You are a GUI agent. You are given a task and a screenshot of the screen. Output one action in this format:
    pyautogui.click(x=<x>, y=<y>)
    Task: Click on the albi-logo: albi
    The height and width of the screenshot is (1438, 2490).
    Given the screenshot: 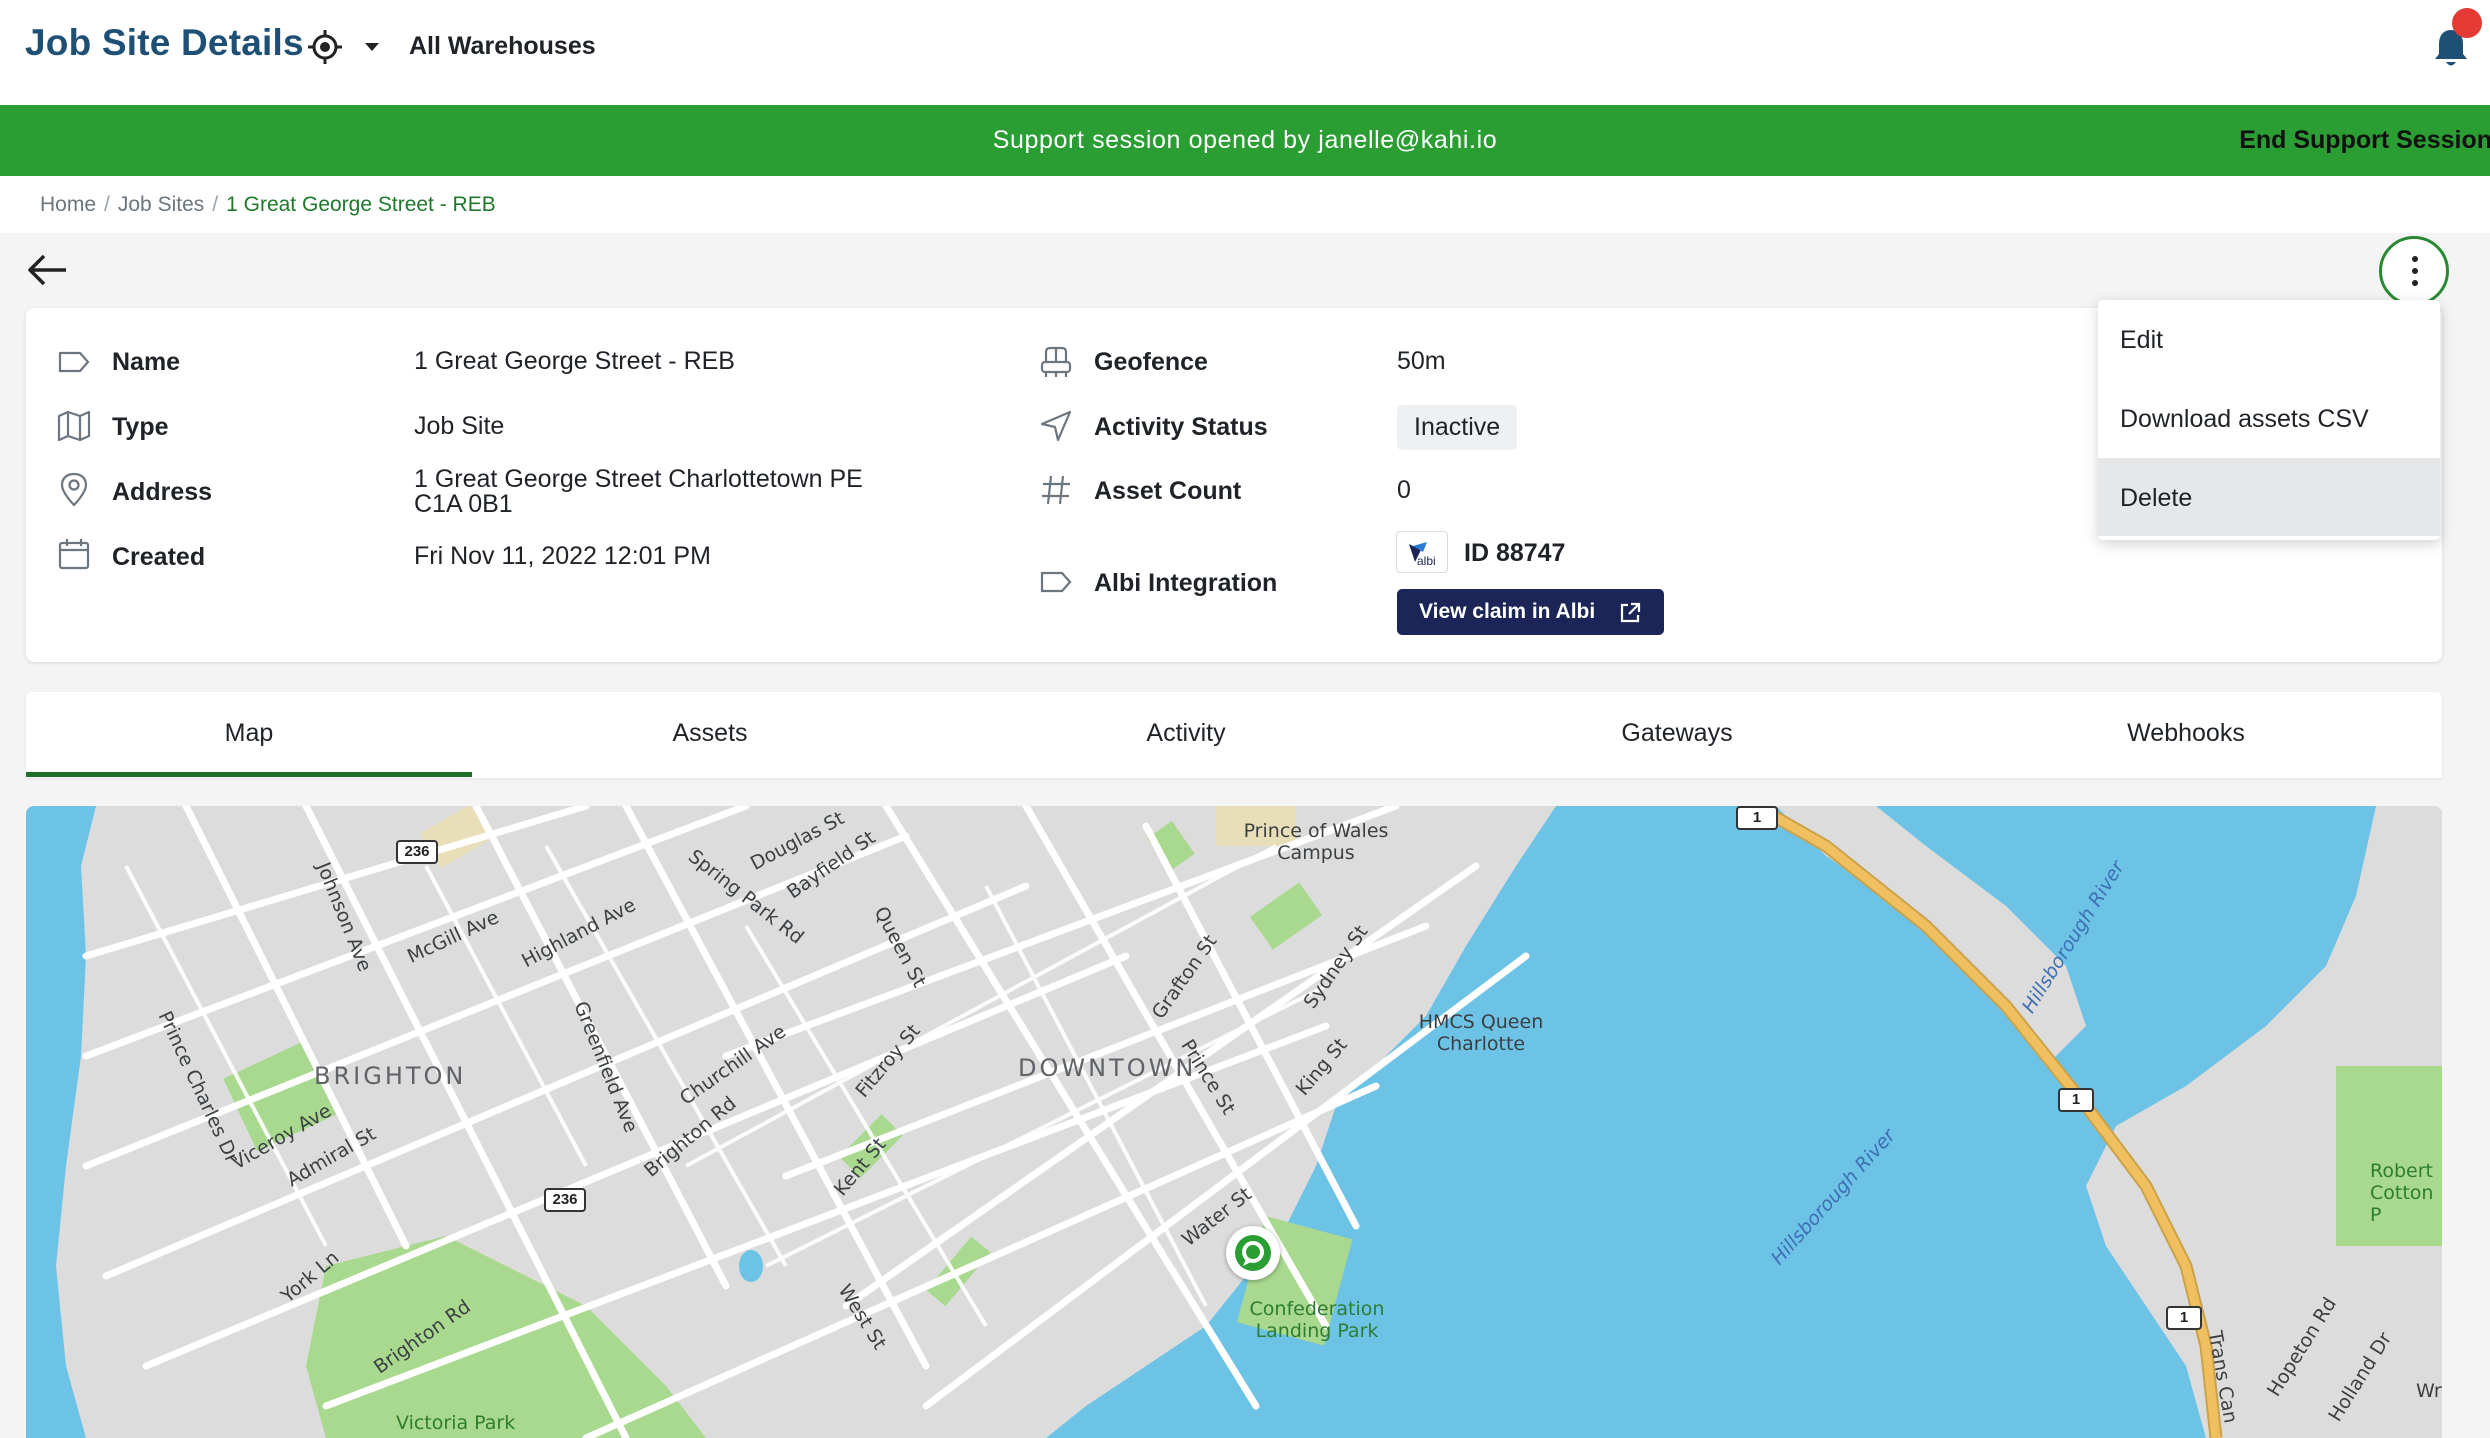 What is the action you would take?
    pyautogui.click(x=1422, y=552)
    